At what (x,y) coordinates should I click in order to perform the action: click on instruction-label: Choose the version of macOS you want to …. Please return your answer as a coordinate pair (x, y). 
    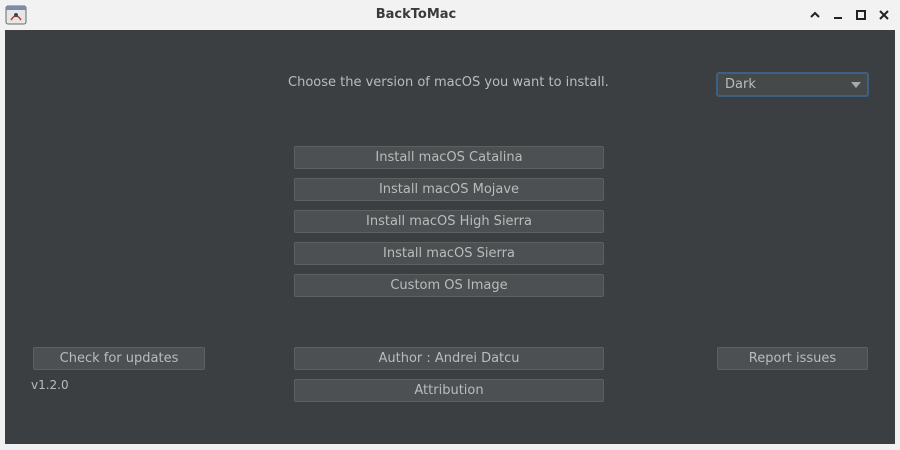
    Looking at the image, I should click on (448, 82).